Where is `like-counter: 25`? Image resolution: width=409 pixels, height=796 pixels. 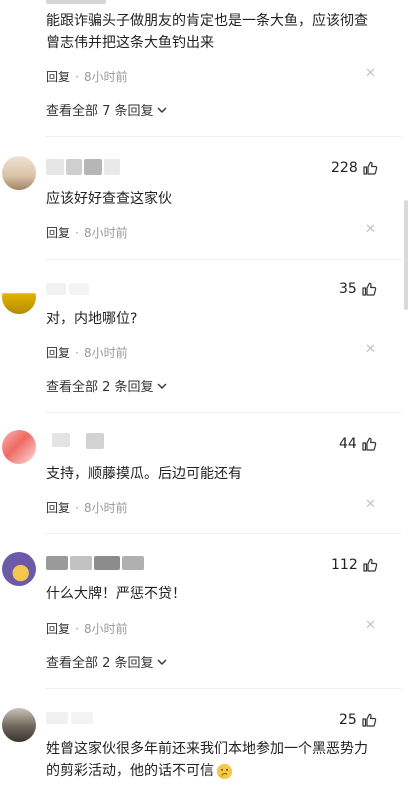
like-counter: 25 is located at coordinates (358, 720).